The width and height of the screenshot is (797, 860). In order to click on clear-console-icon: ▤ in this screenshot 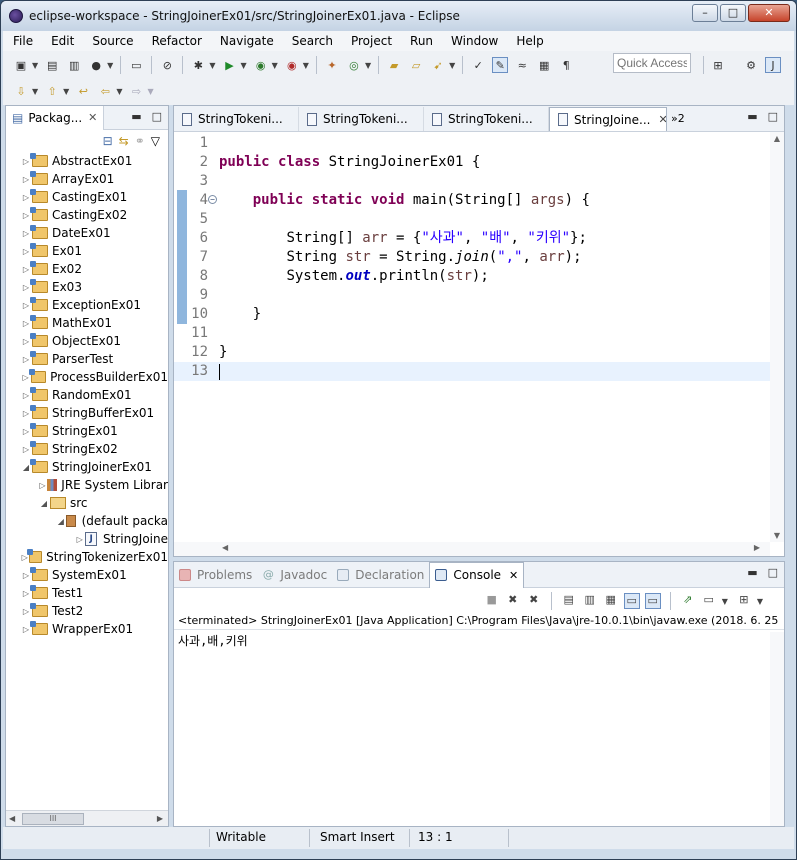, I will do `click(569, 601)`.